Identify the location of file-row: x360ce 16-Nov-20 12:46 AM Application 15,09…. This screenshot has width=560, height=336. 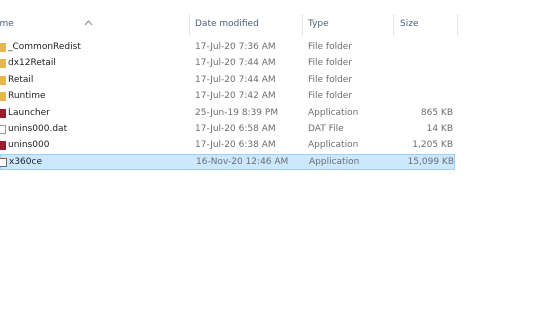
(227, 161).